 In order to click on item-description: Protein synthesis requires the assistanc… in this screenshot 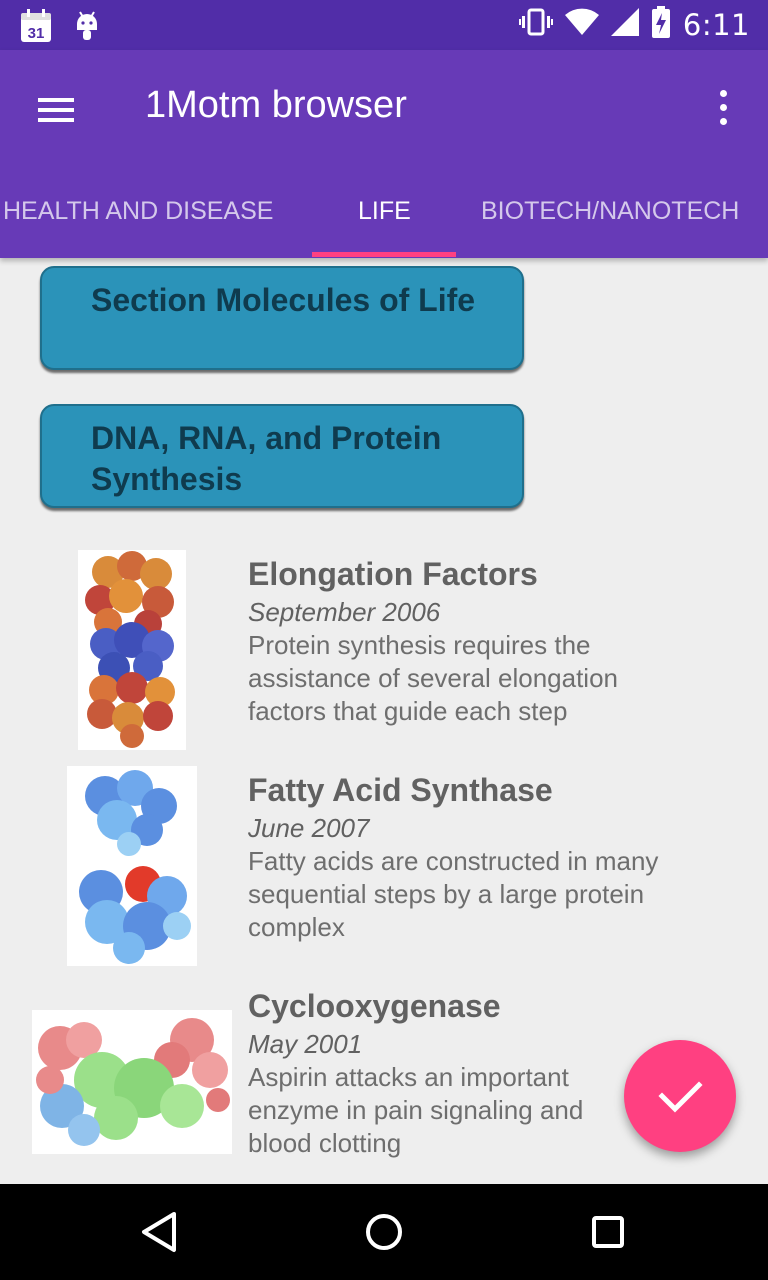, I will do `click(433, 678)`.